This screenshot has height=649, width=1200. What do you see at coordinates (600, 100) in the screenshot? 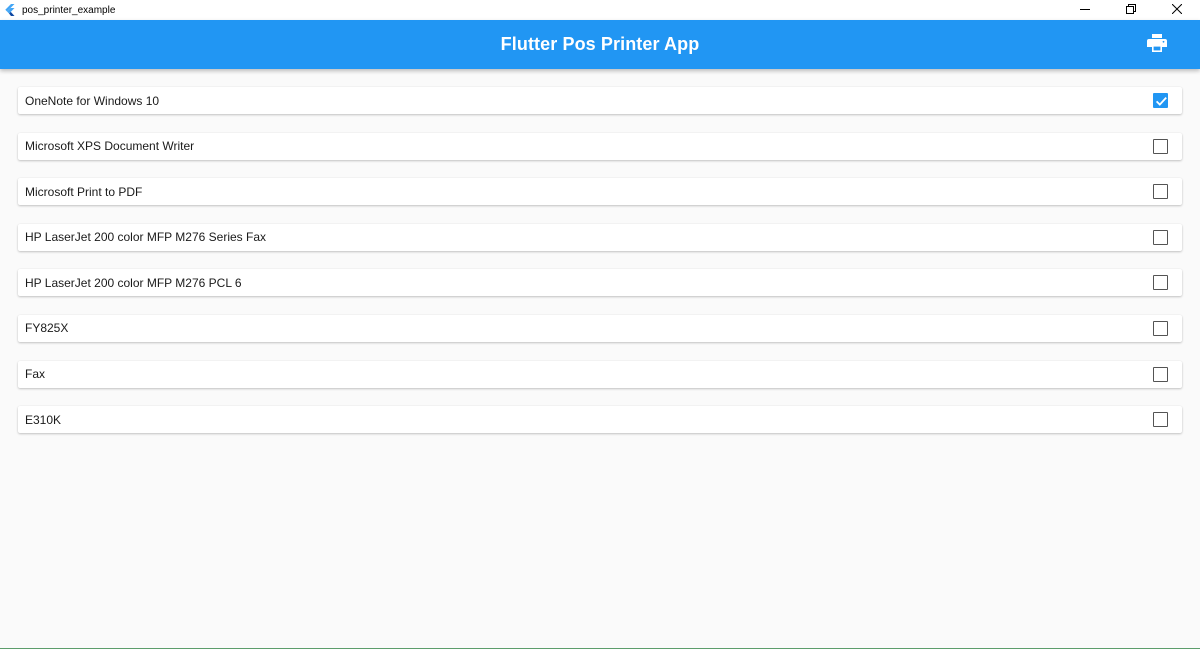
I see `list-item: OneNote for Windows 10` at bounding box center [600, 100].